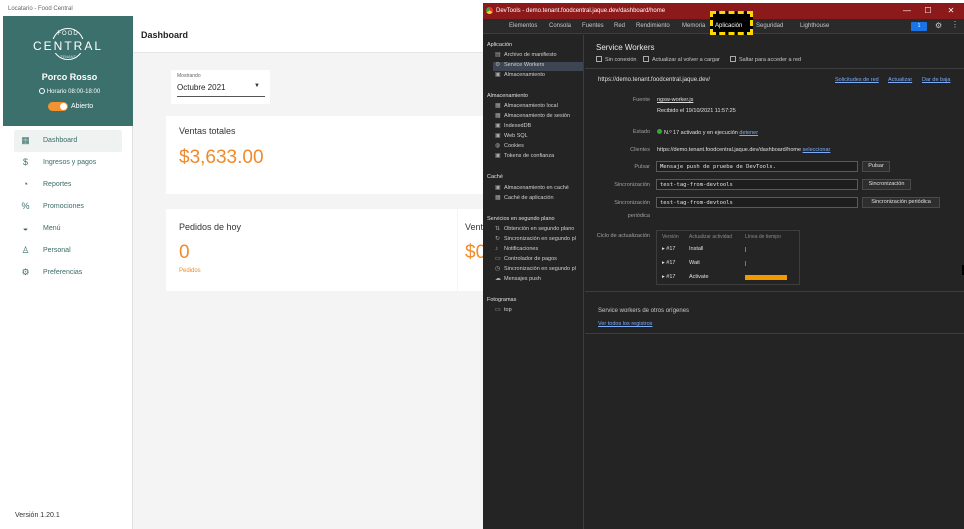 The height and width of the screenshot is (529, 964). What do you see at coordinates (951, 10) in the screenshot?
I see `close-icon: ✕` at bounding box center [951, 10].